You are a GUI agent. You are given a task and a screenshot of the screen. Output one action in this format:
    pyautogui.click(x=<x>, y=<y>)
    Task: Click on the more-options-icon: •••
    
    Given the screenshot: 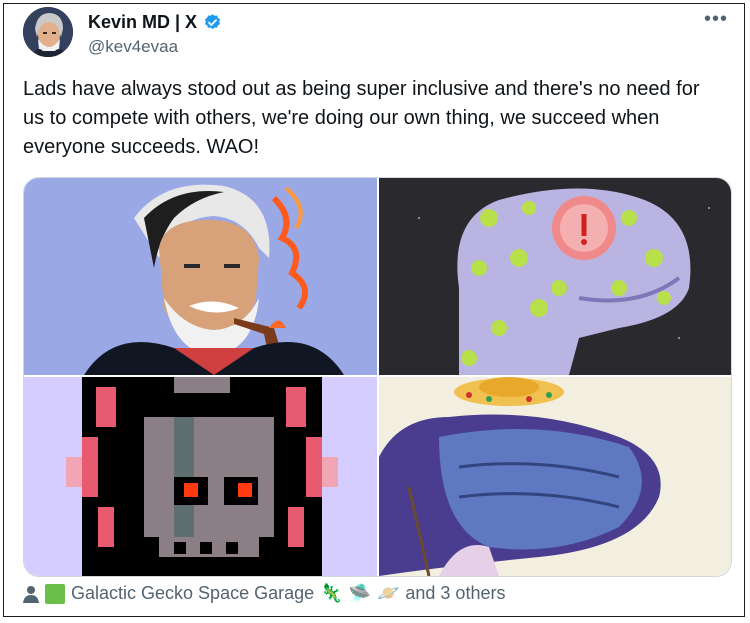 What is the action you would take?
    pyautogui.click(x=716, y=19)
    